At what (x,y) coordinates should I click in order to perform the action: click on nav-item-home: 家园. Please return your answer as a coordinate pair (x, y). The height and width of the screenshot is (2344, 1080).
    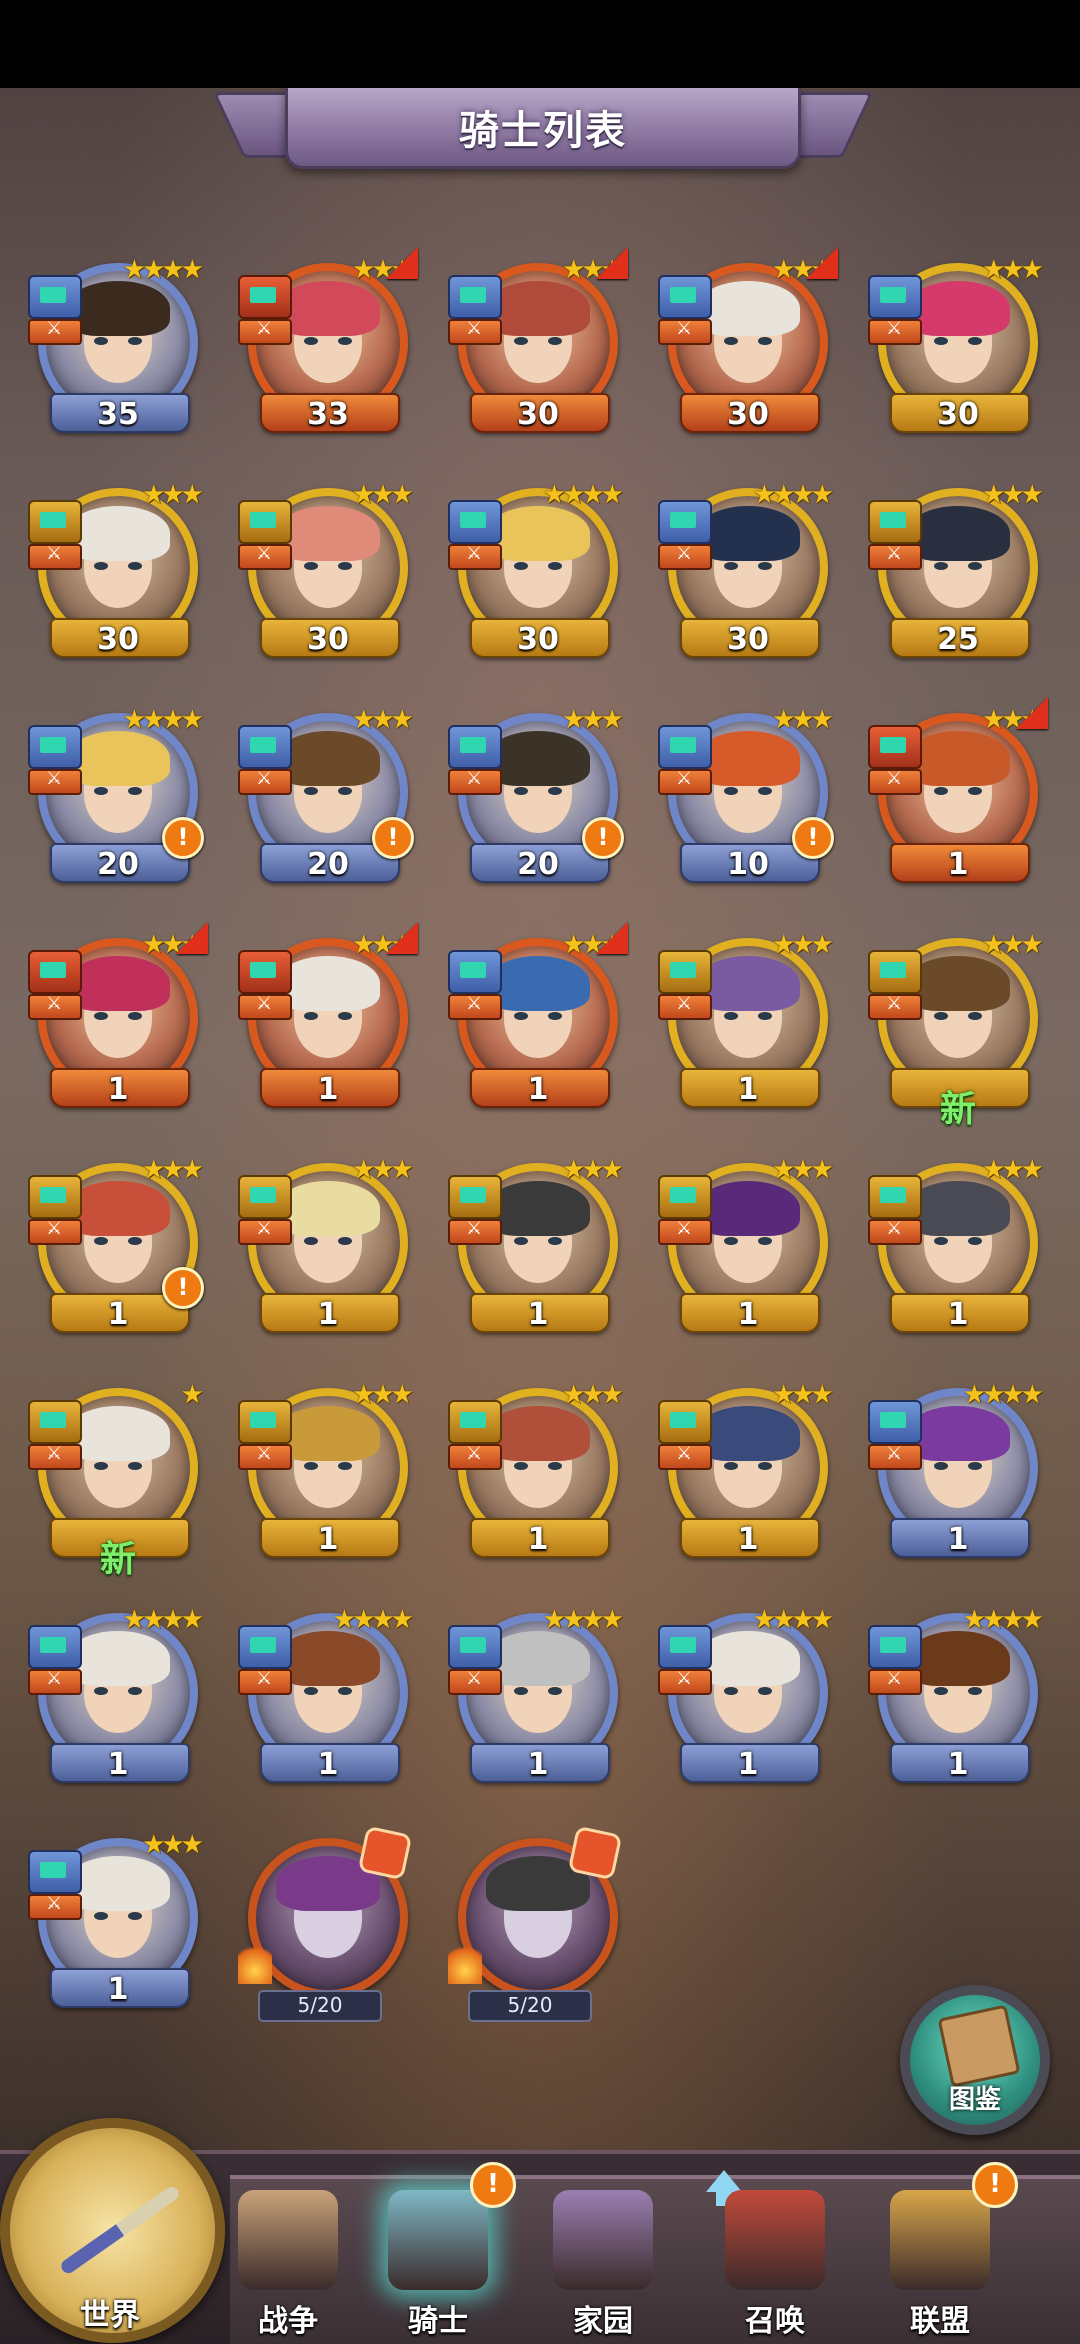
    Looking at the image, I should click on (603, 2260).